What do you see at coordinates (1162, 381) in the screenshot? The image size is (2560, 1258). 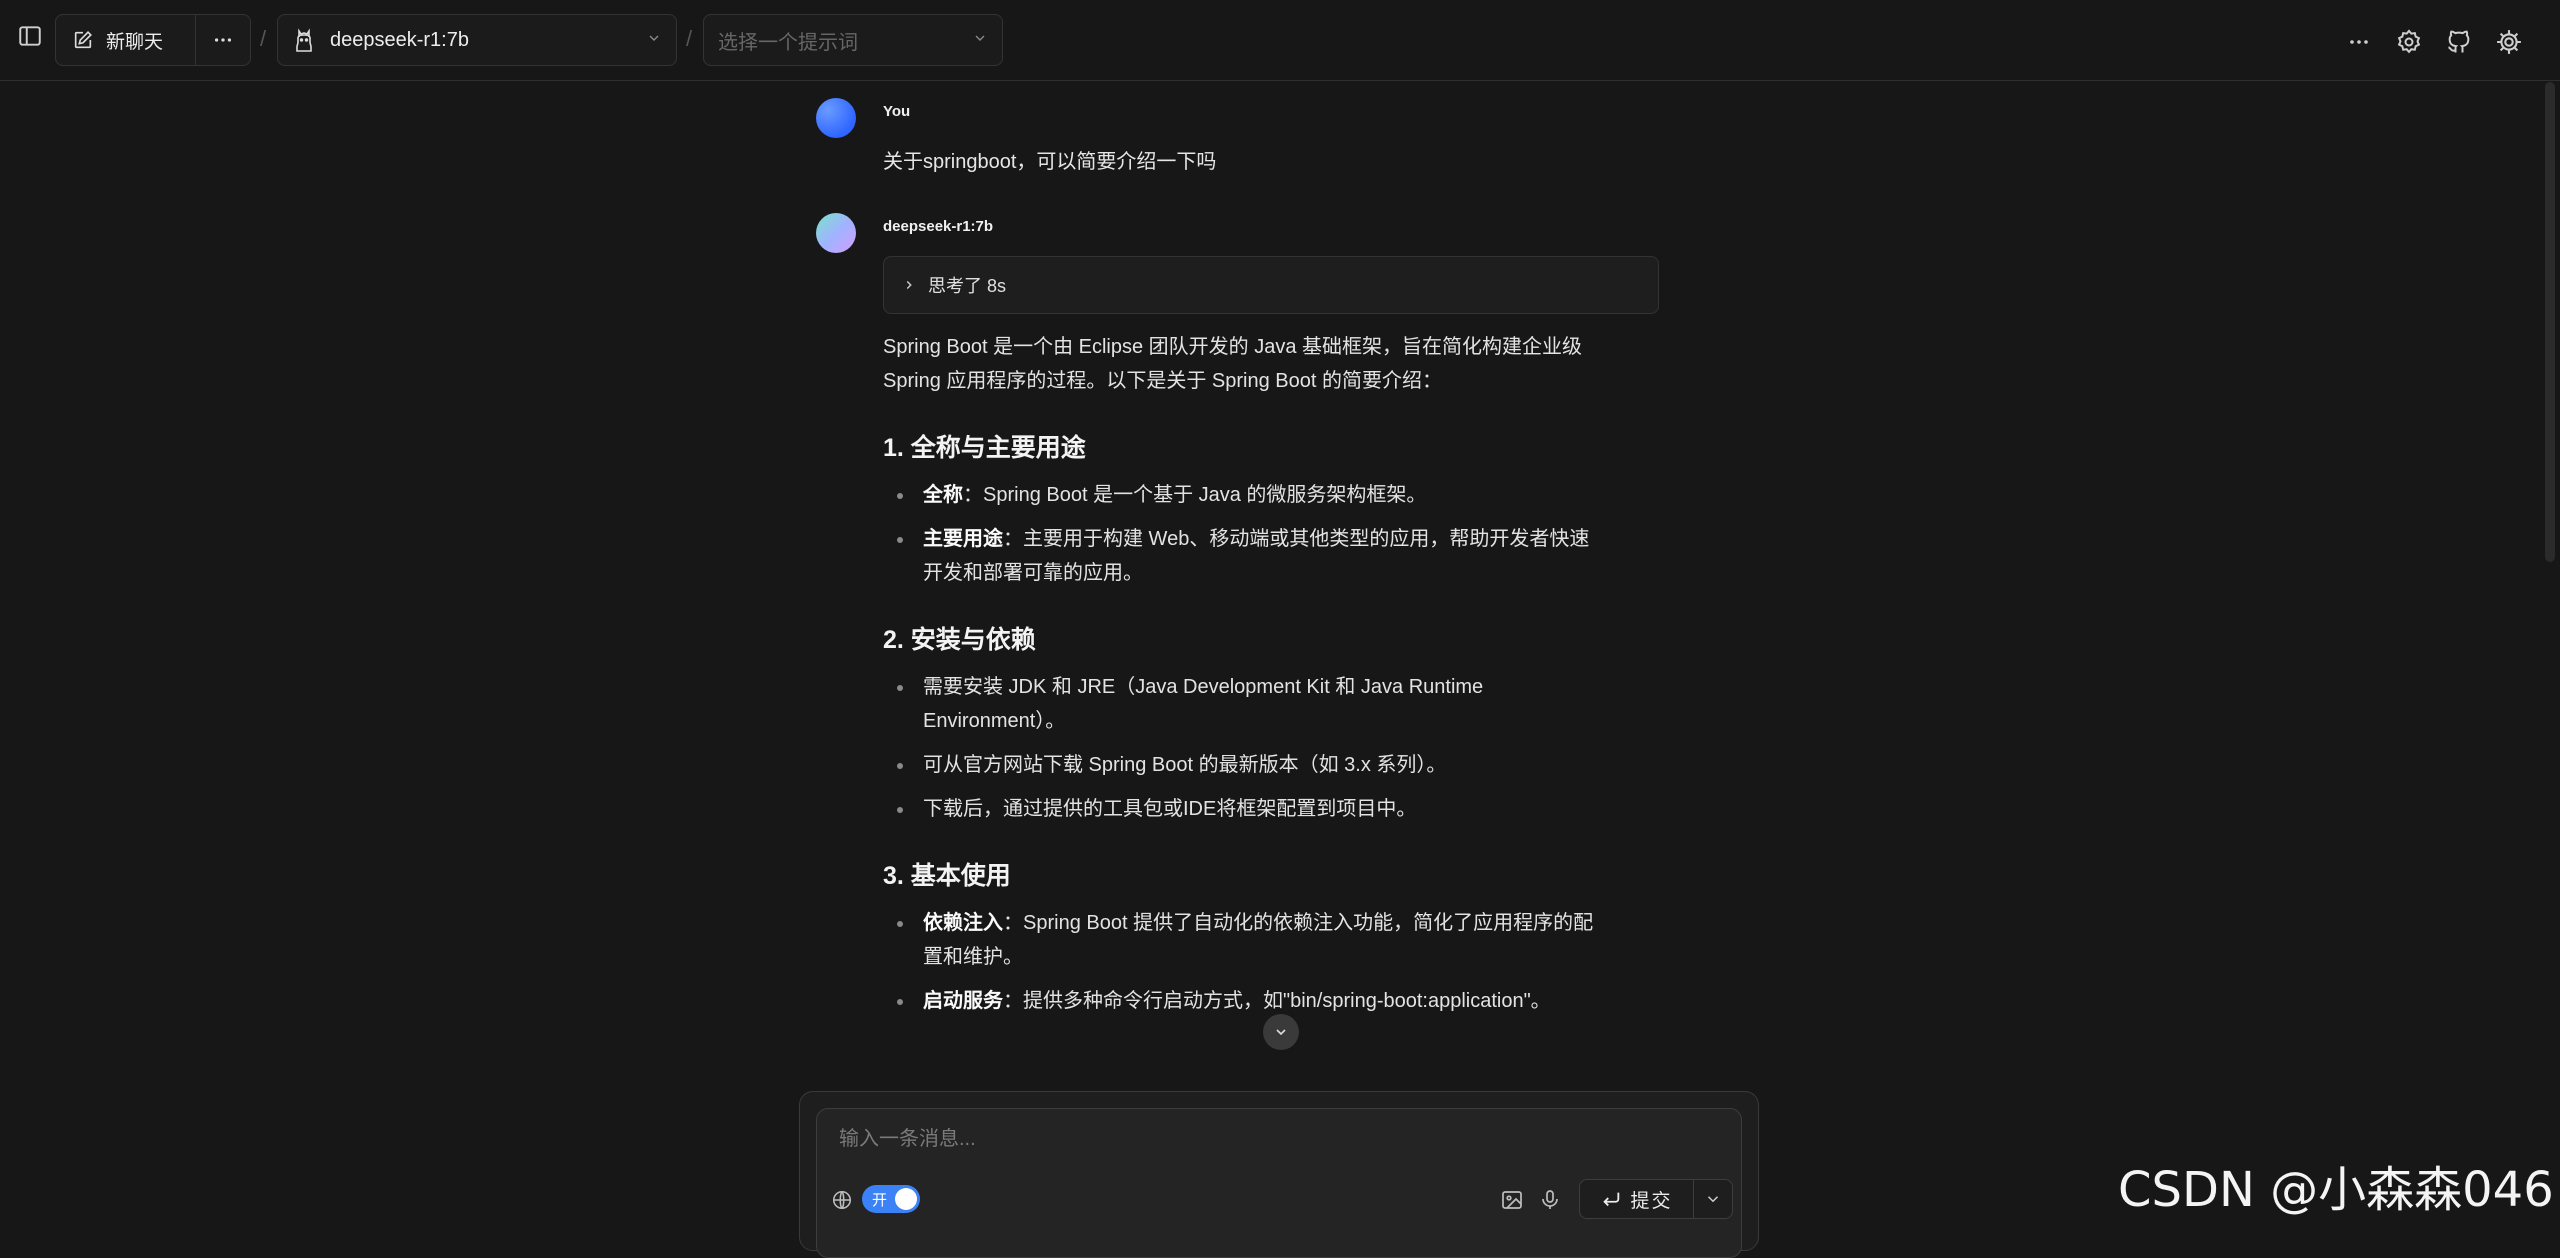 I see `intro-line: Spring 应用程序的过程。以下是关于 Spring Boot 的简要介绍：` at bounding box center [1162, 381].